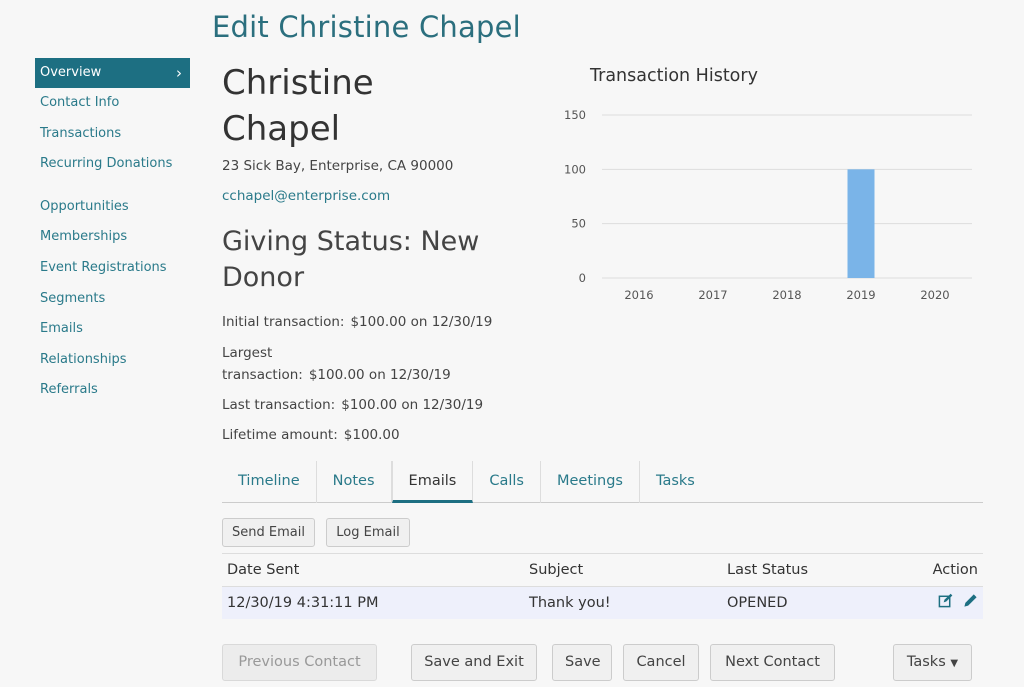 Image resolution: width=1024 pixels, height=687 pixels. I want to click on sidebar-item-emails: Emails, so click(112, 329).